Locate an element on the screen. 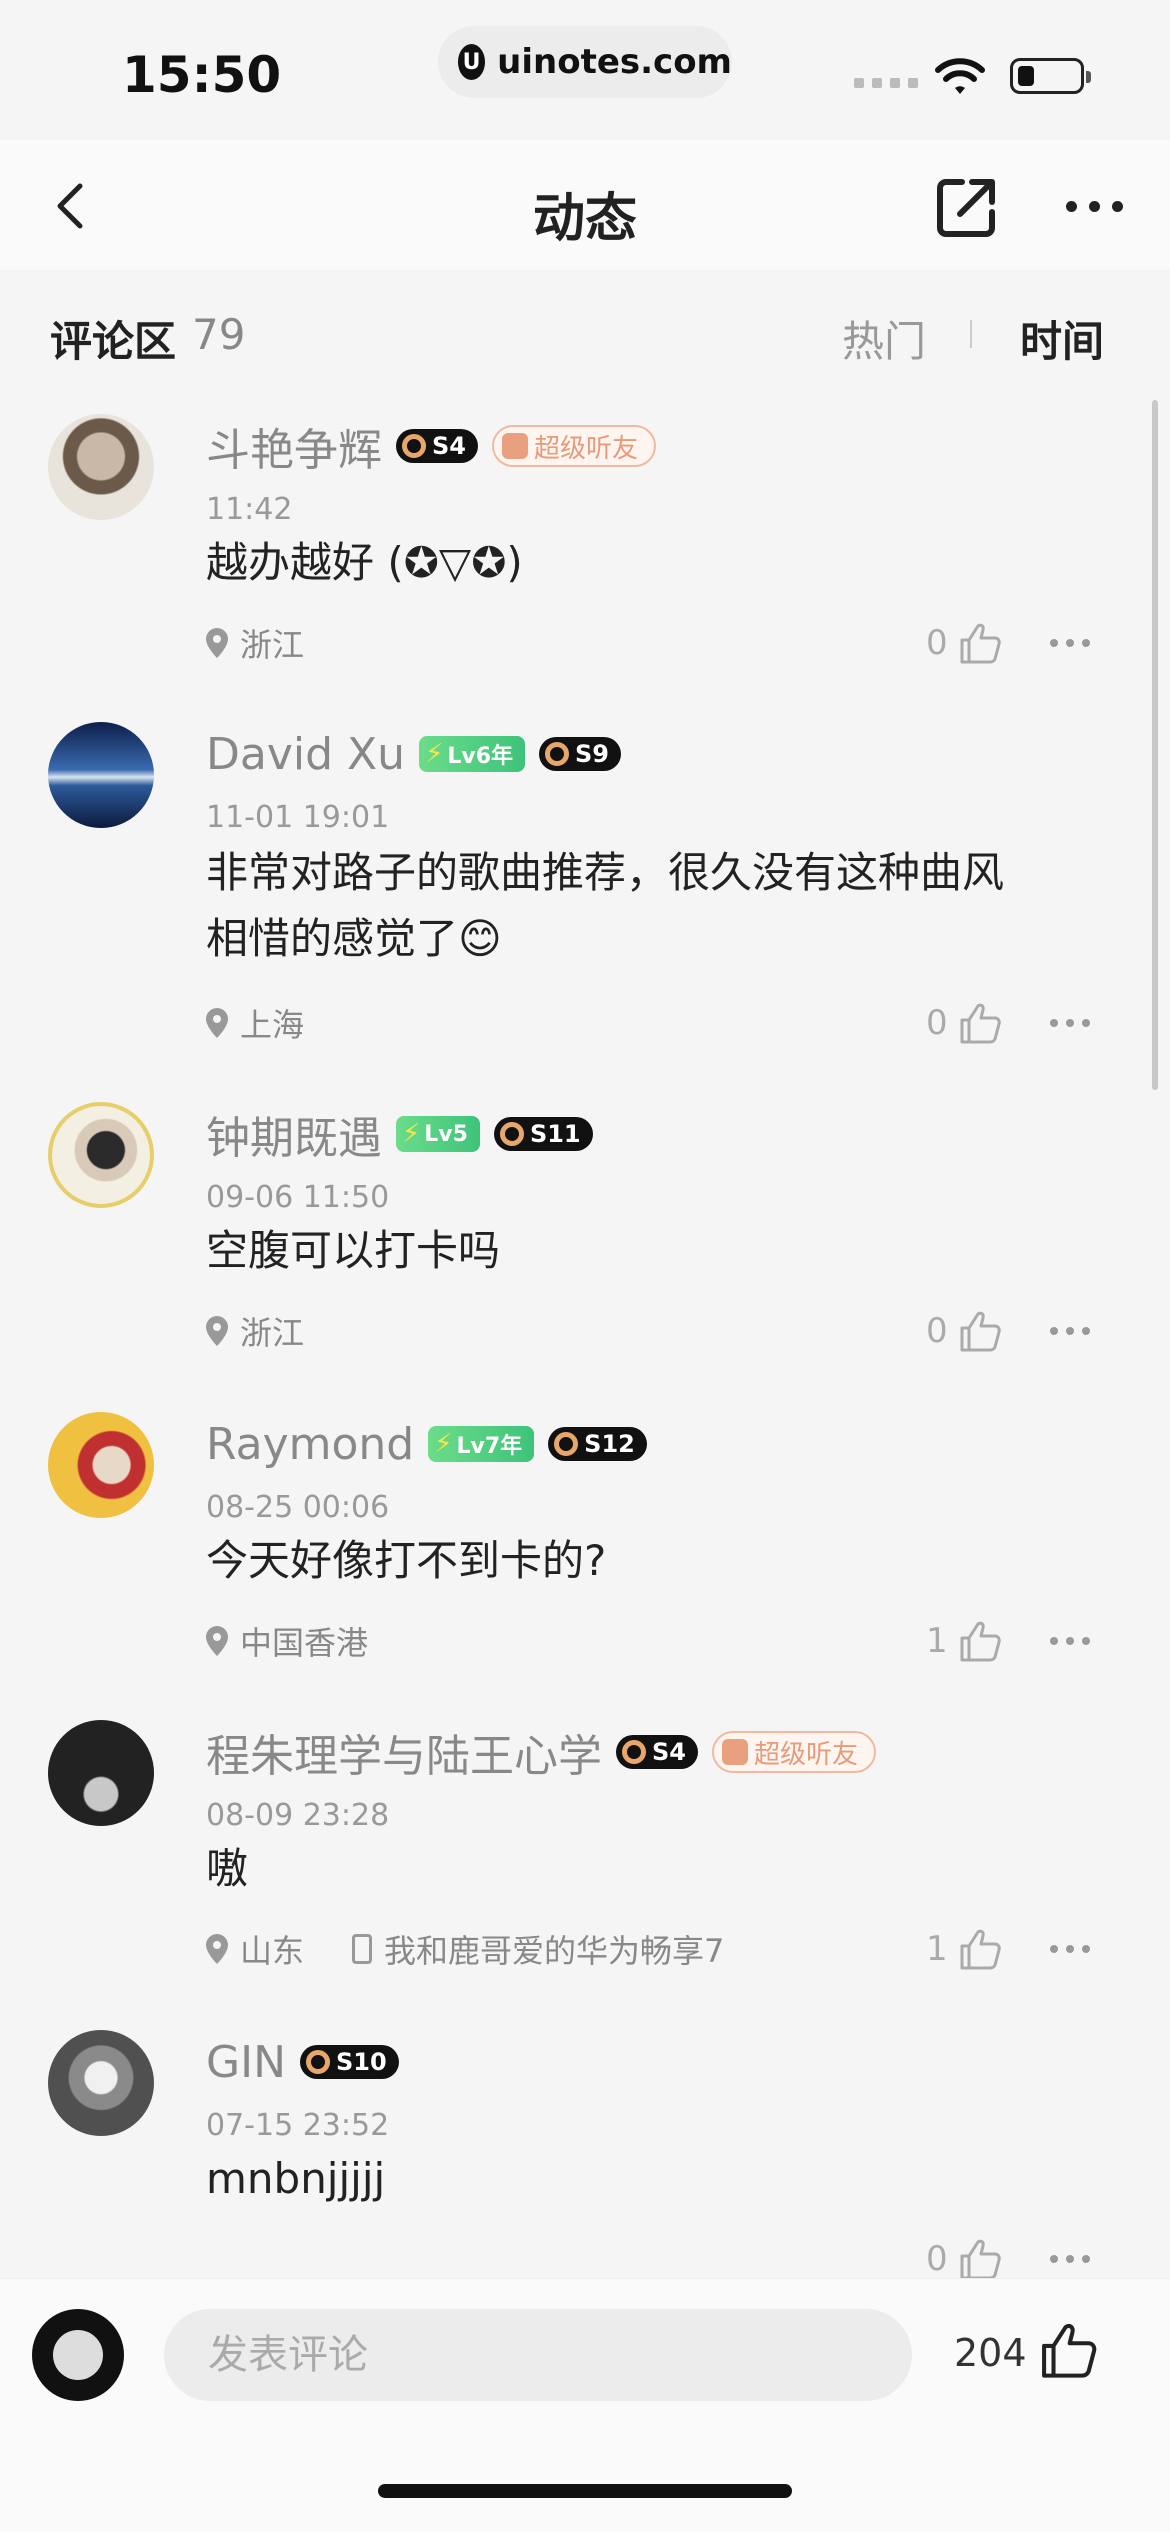 The height and width of the screenshot is (2532, 1170). comment-header: 评论区 79 热门 时间 is located at coordinates (585, 335).